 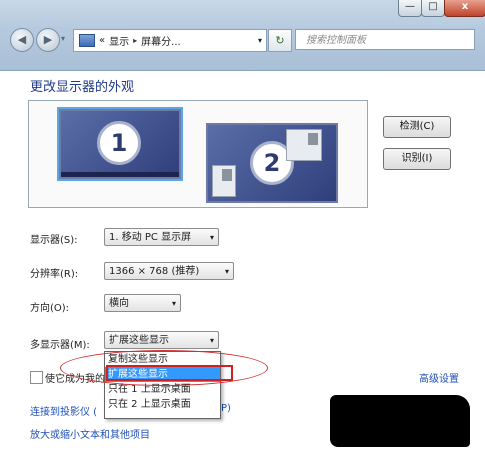 I want to click on resolution-select: 1366 × 768 (推荐) ▾, so click(x=169, y=271).